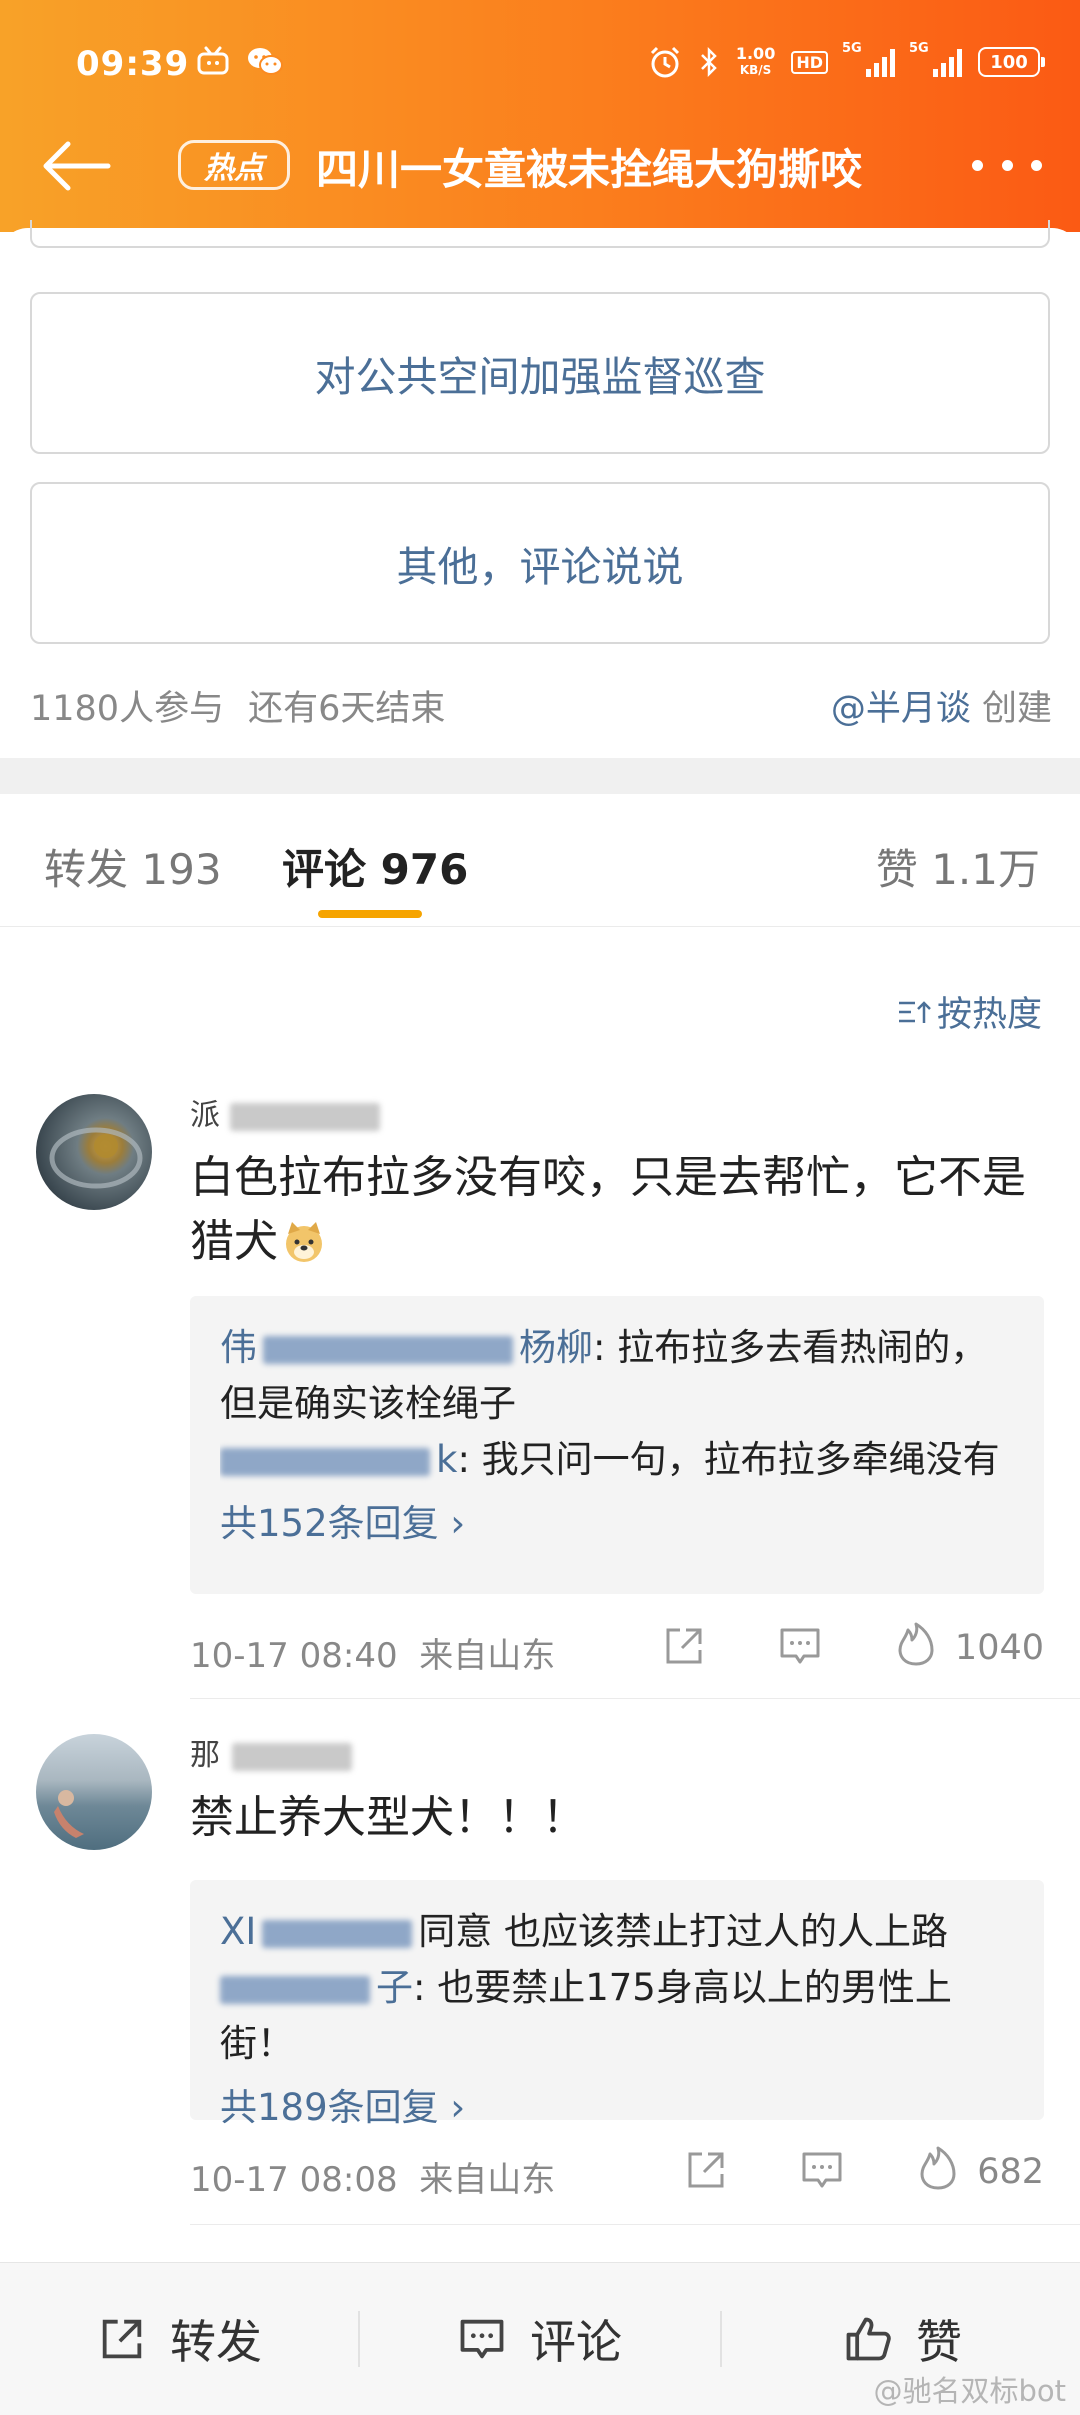  Describe the element at coordinates (852, 48) in the screenshot. I see `signal-label: 5G` at that location.